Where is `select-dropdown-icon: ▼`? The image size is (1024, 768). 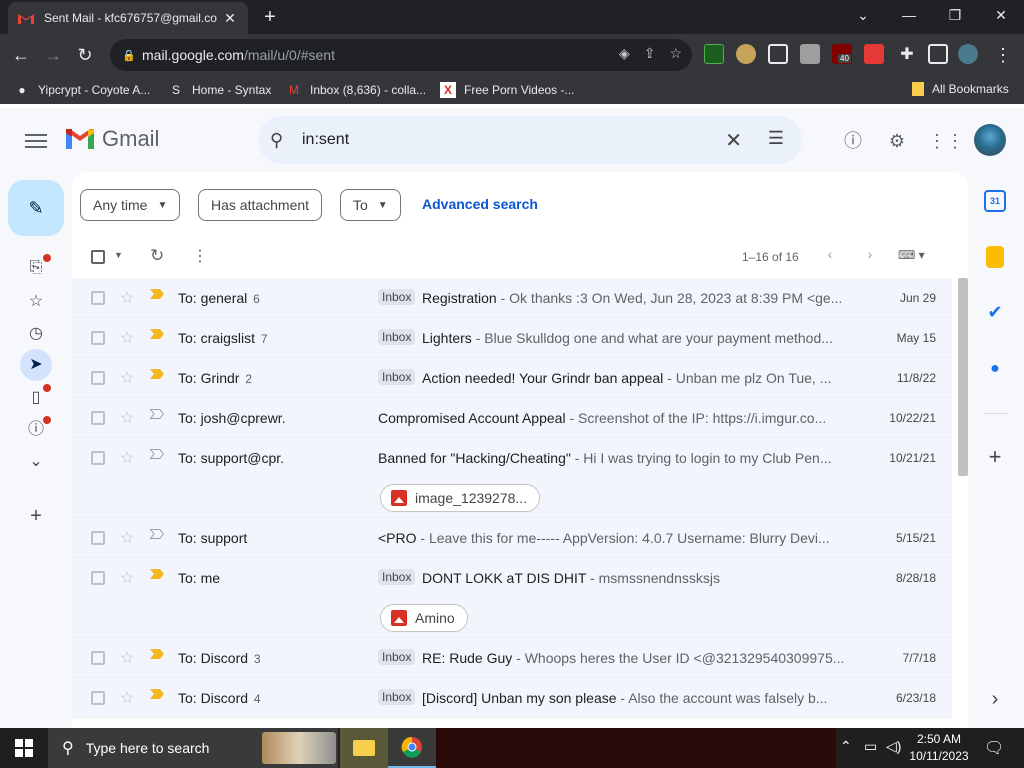 select-dropdown-icon: ▼ is located at coordinates (118, 255).